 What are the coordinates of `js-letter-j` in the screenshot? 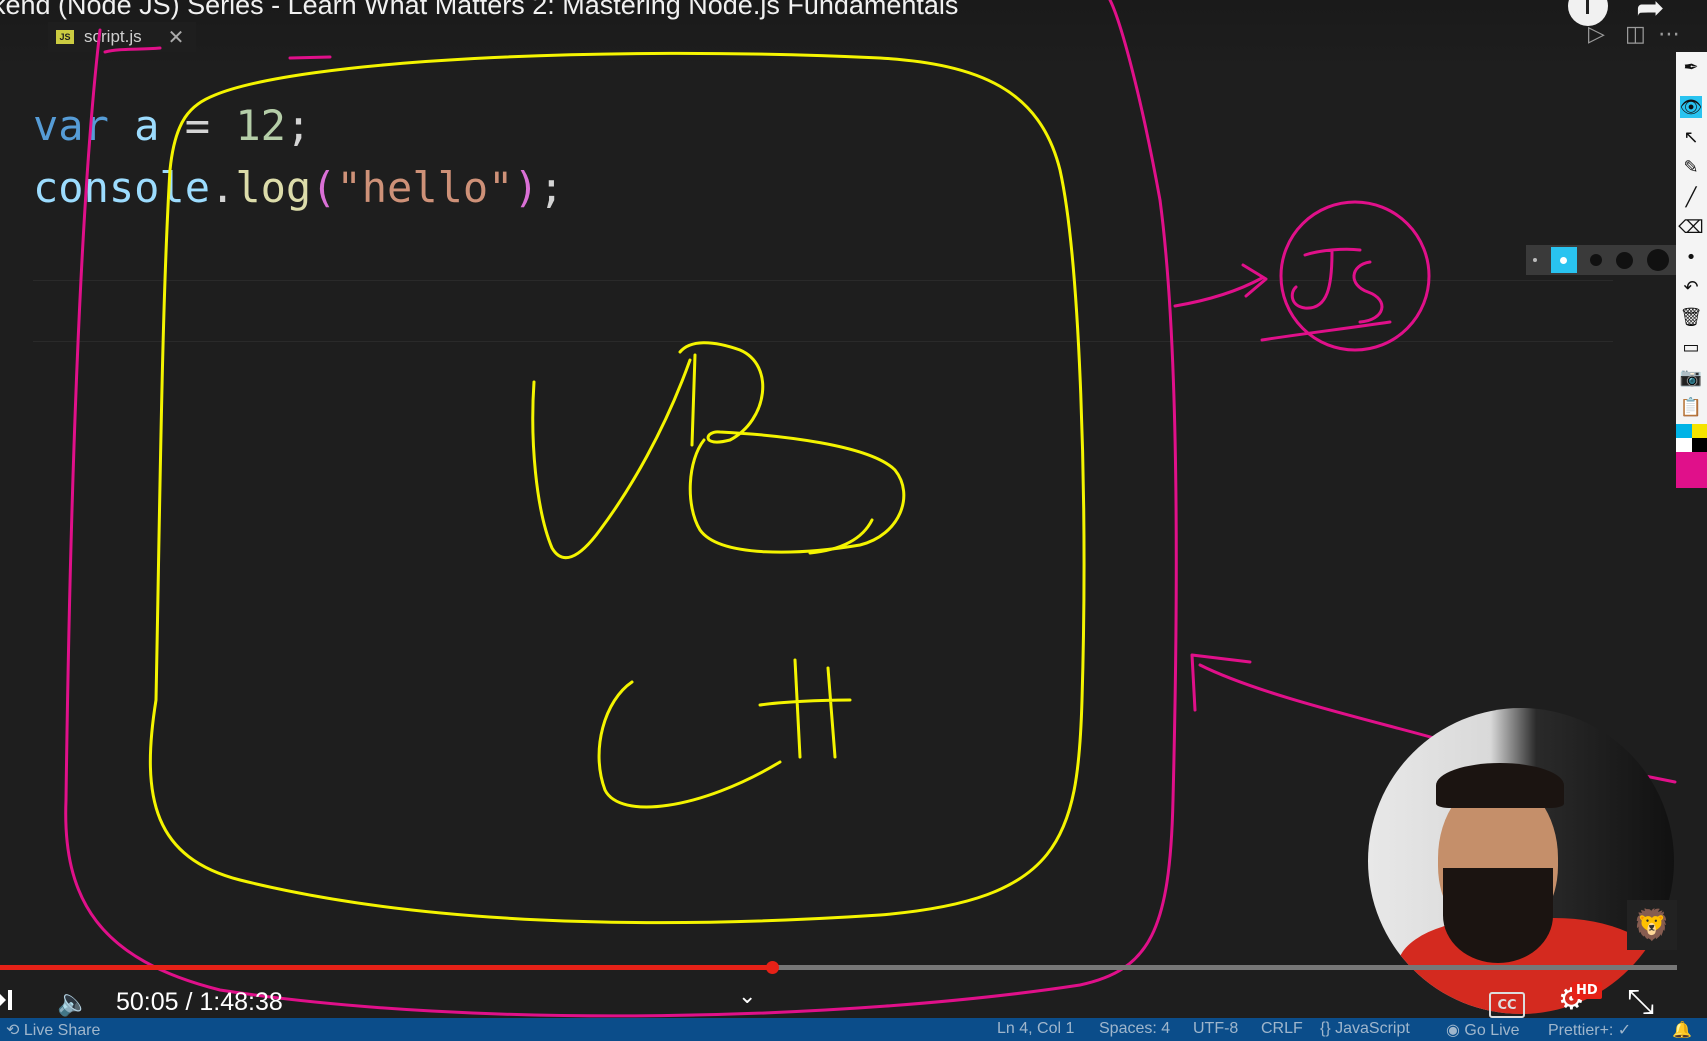 It's located at (1326, 278).